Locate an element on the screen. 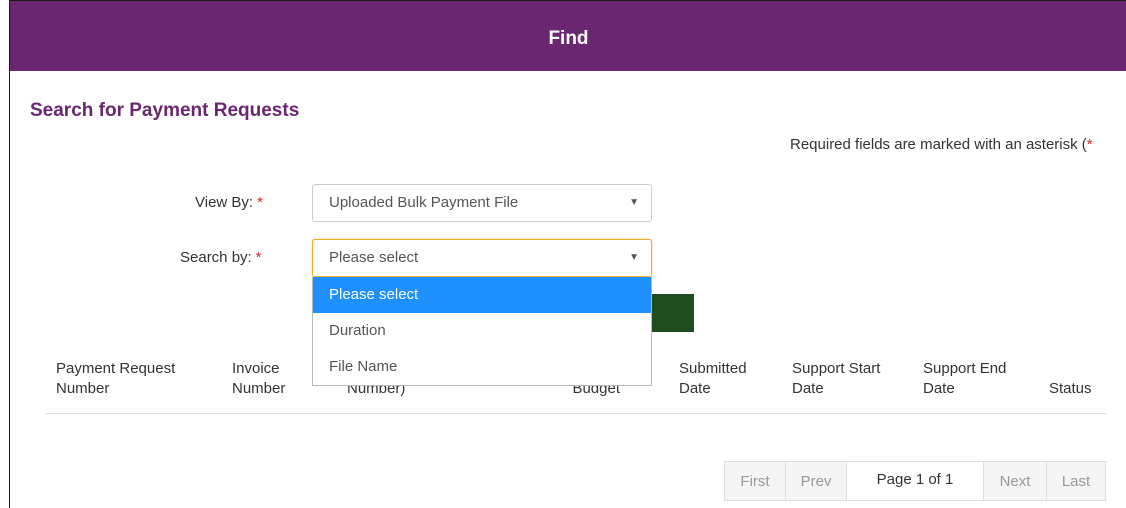  col-header-support-end-date: Support End Date is located at coordinates (965, 378).